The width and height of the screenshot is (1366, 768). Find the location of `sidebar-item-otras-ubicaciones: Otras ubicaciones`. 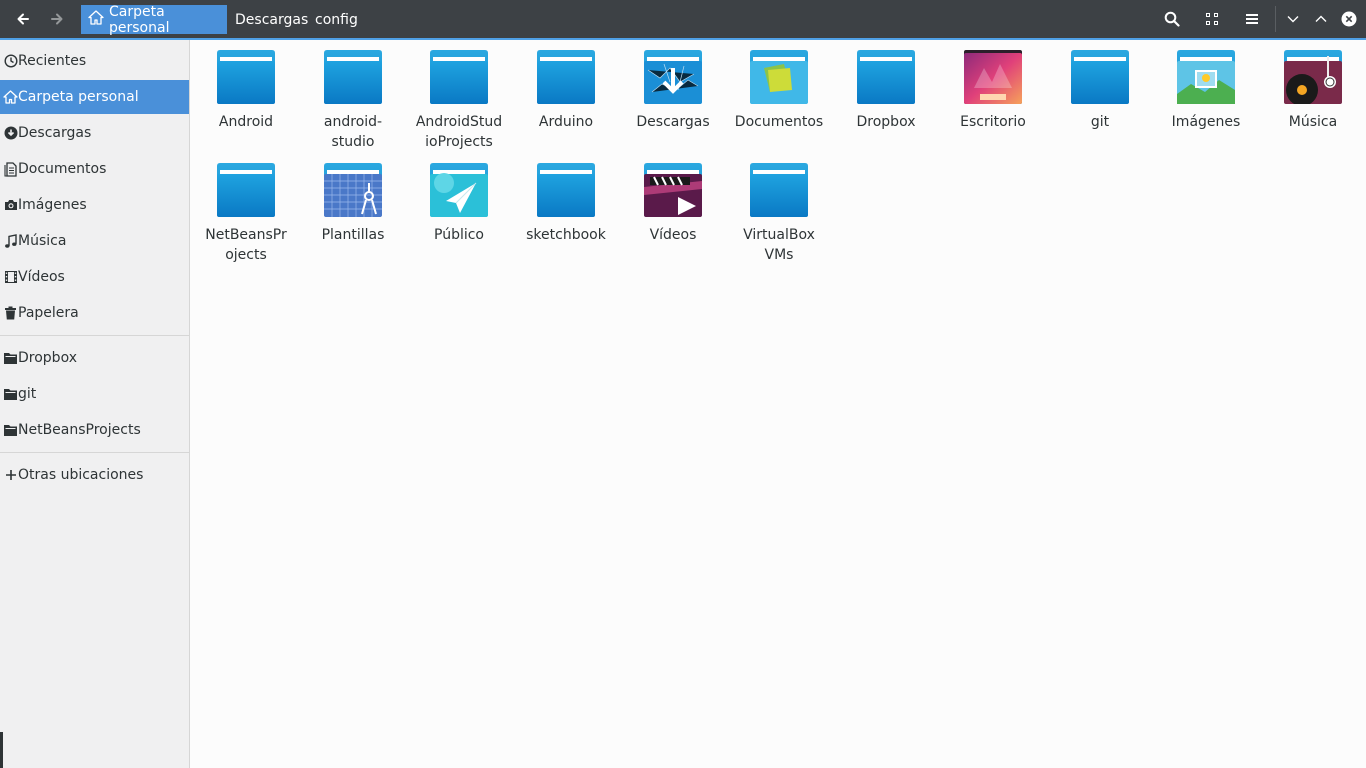

sidebar-item-otras-ubicaciones: Otras ubicaciones is located at coordinates (94, 475).